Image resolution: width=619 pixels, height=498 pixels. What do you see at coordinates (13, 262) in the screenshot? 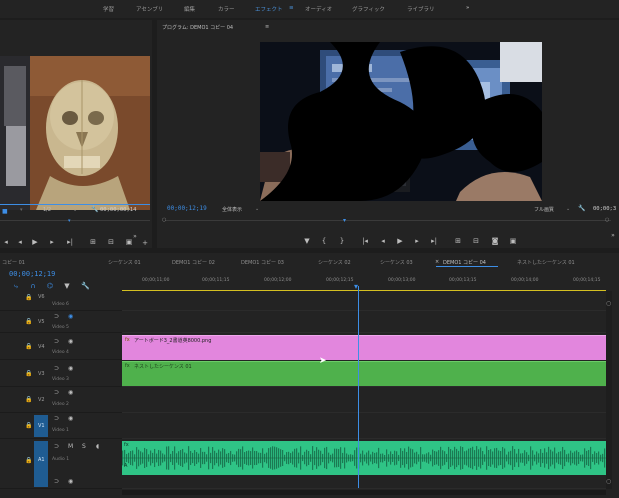
I see `timeline-tab-copy01: コピー 01` at bounding box center [13, 262].